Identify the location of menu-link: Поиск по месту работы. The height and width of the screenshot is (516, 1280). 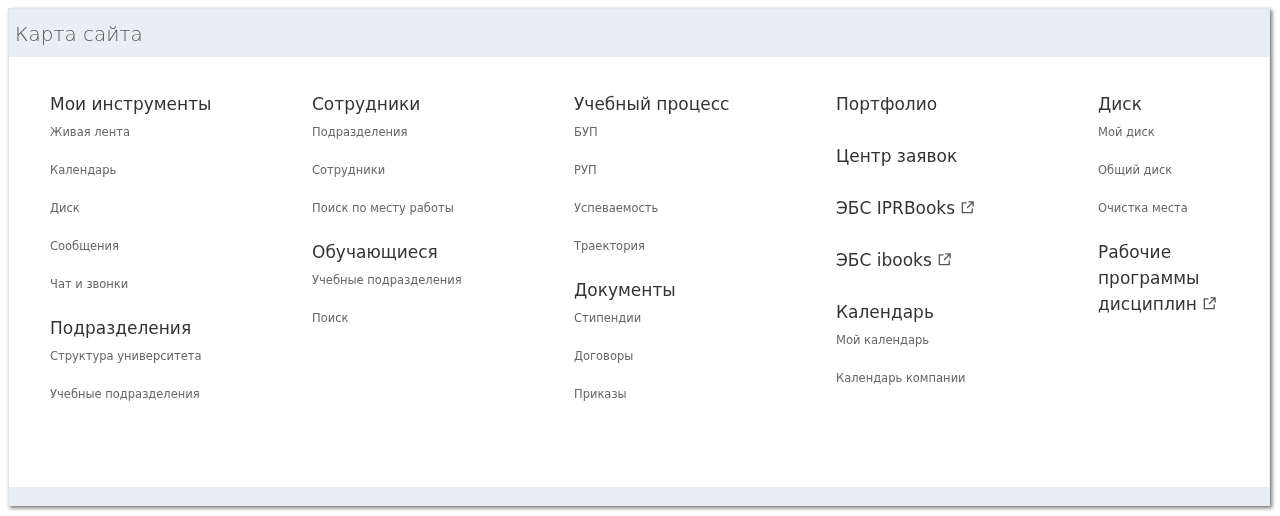
(383, 208).